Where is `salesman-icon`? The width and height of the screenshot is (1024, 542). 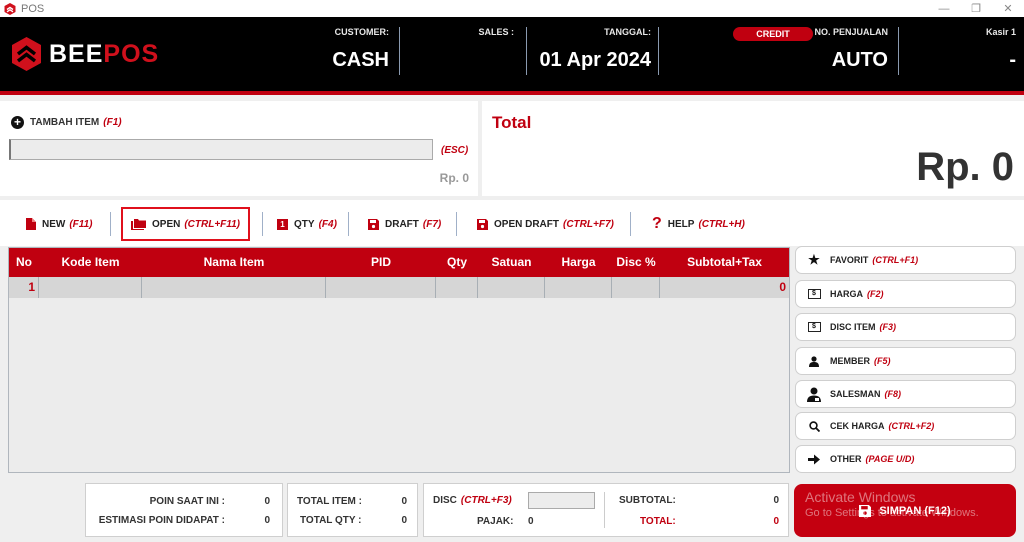 salesman-icon is located at coordinates (814, 394).